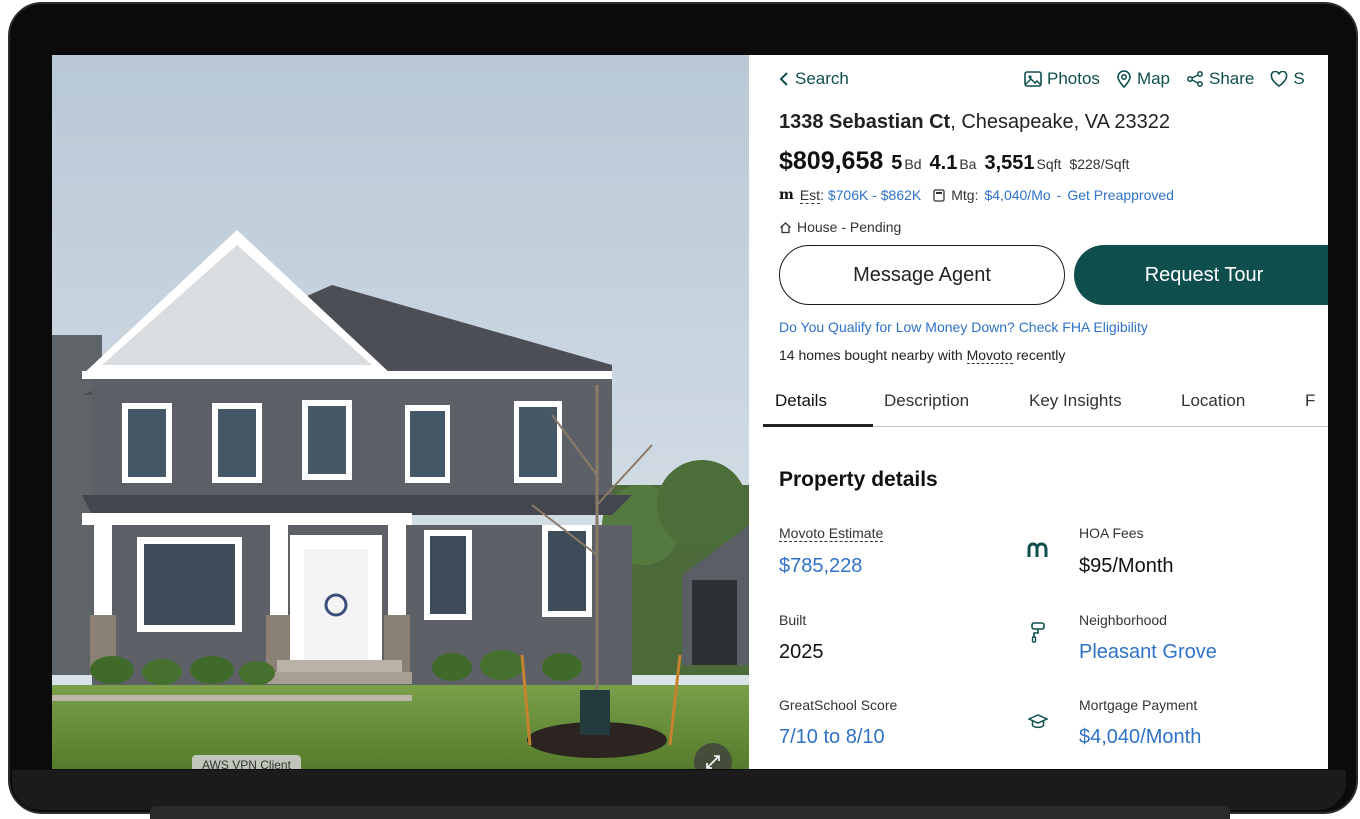  Describe the element at coordinates (865, 122) in the screenshot. I see `address-street: 1338 Sebastian Ct` at that location.